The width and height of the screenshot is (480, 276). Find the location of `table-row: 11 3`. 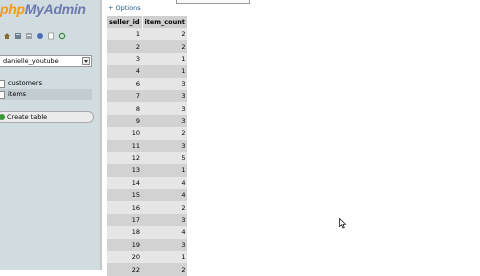

table-row: 11 3 is located at coordinates (147, 145).